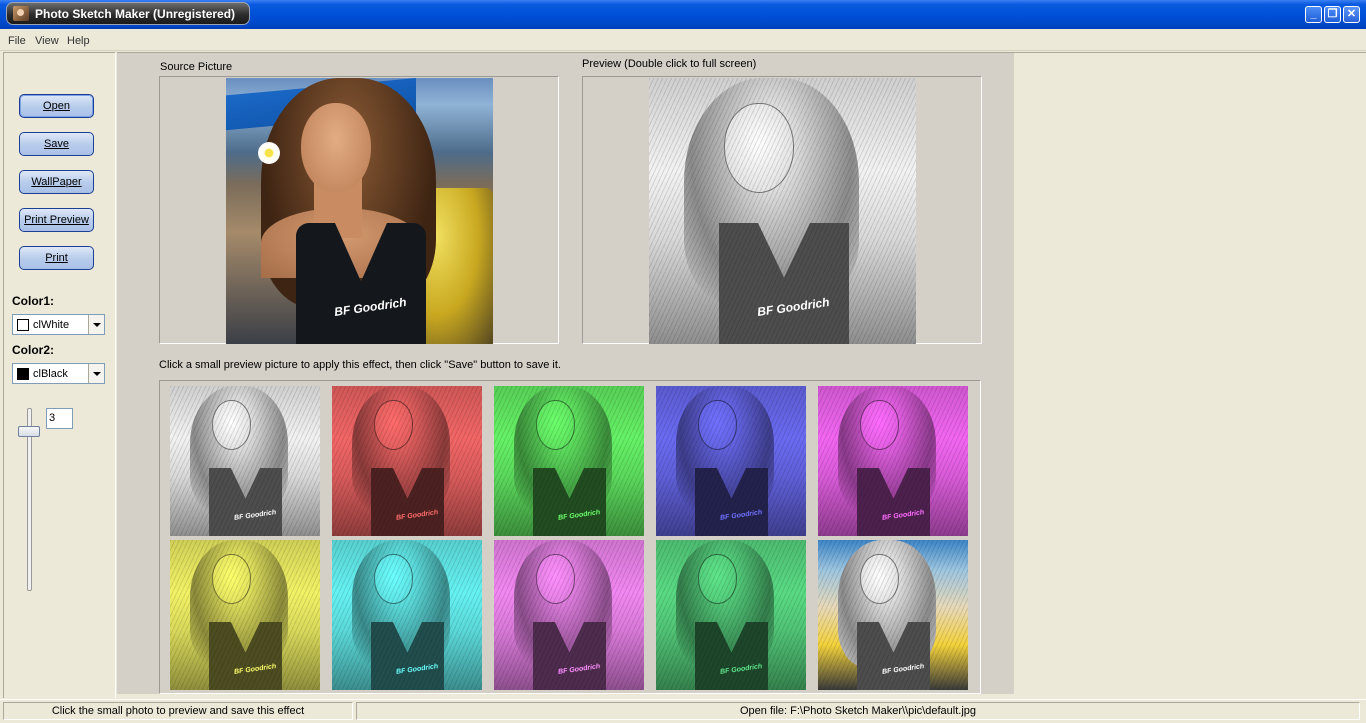 The image size is (1366, 723). I want to click on effect-thumbnail-gray: BF Goodrich, so click(245, 461).